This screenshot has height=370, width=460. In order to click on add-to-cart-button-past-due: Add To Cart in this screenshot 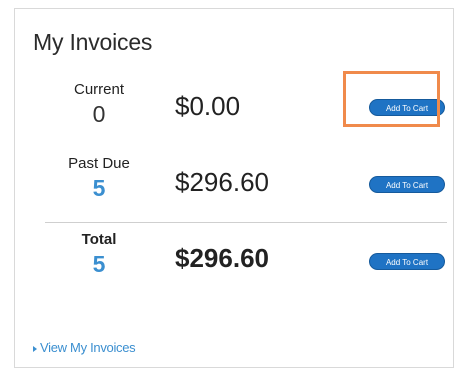, I will do `click(407, 184)`.